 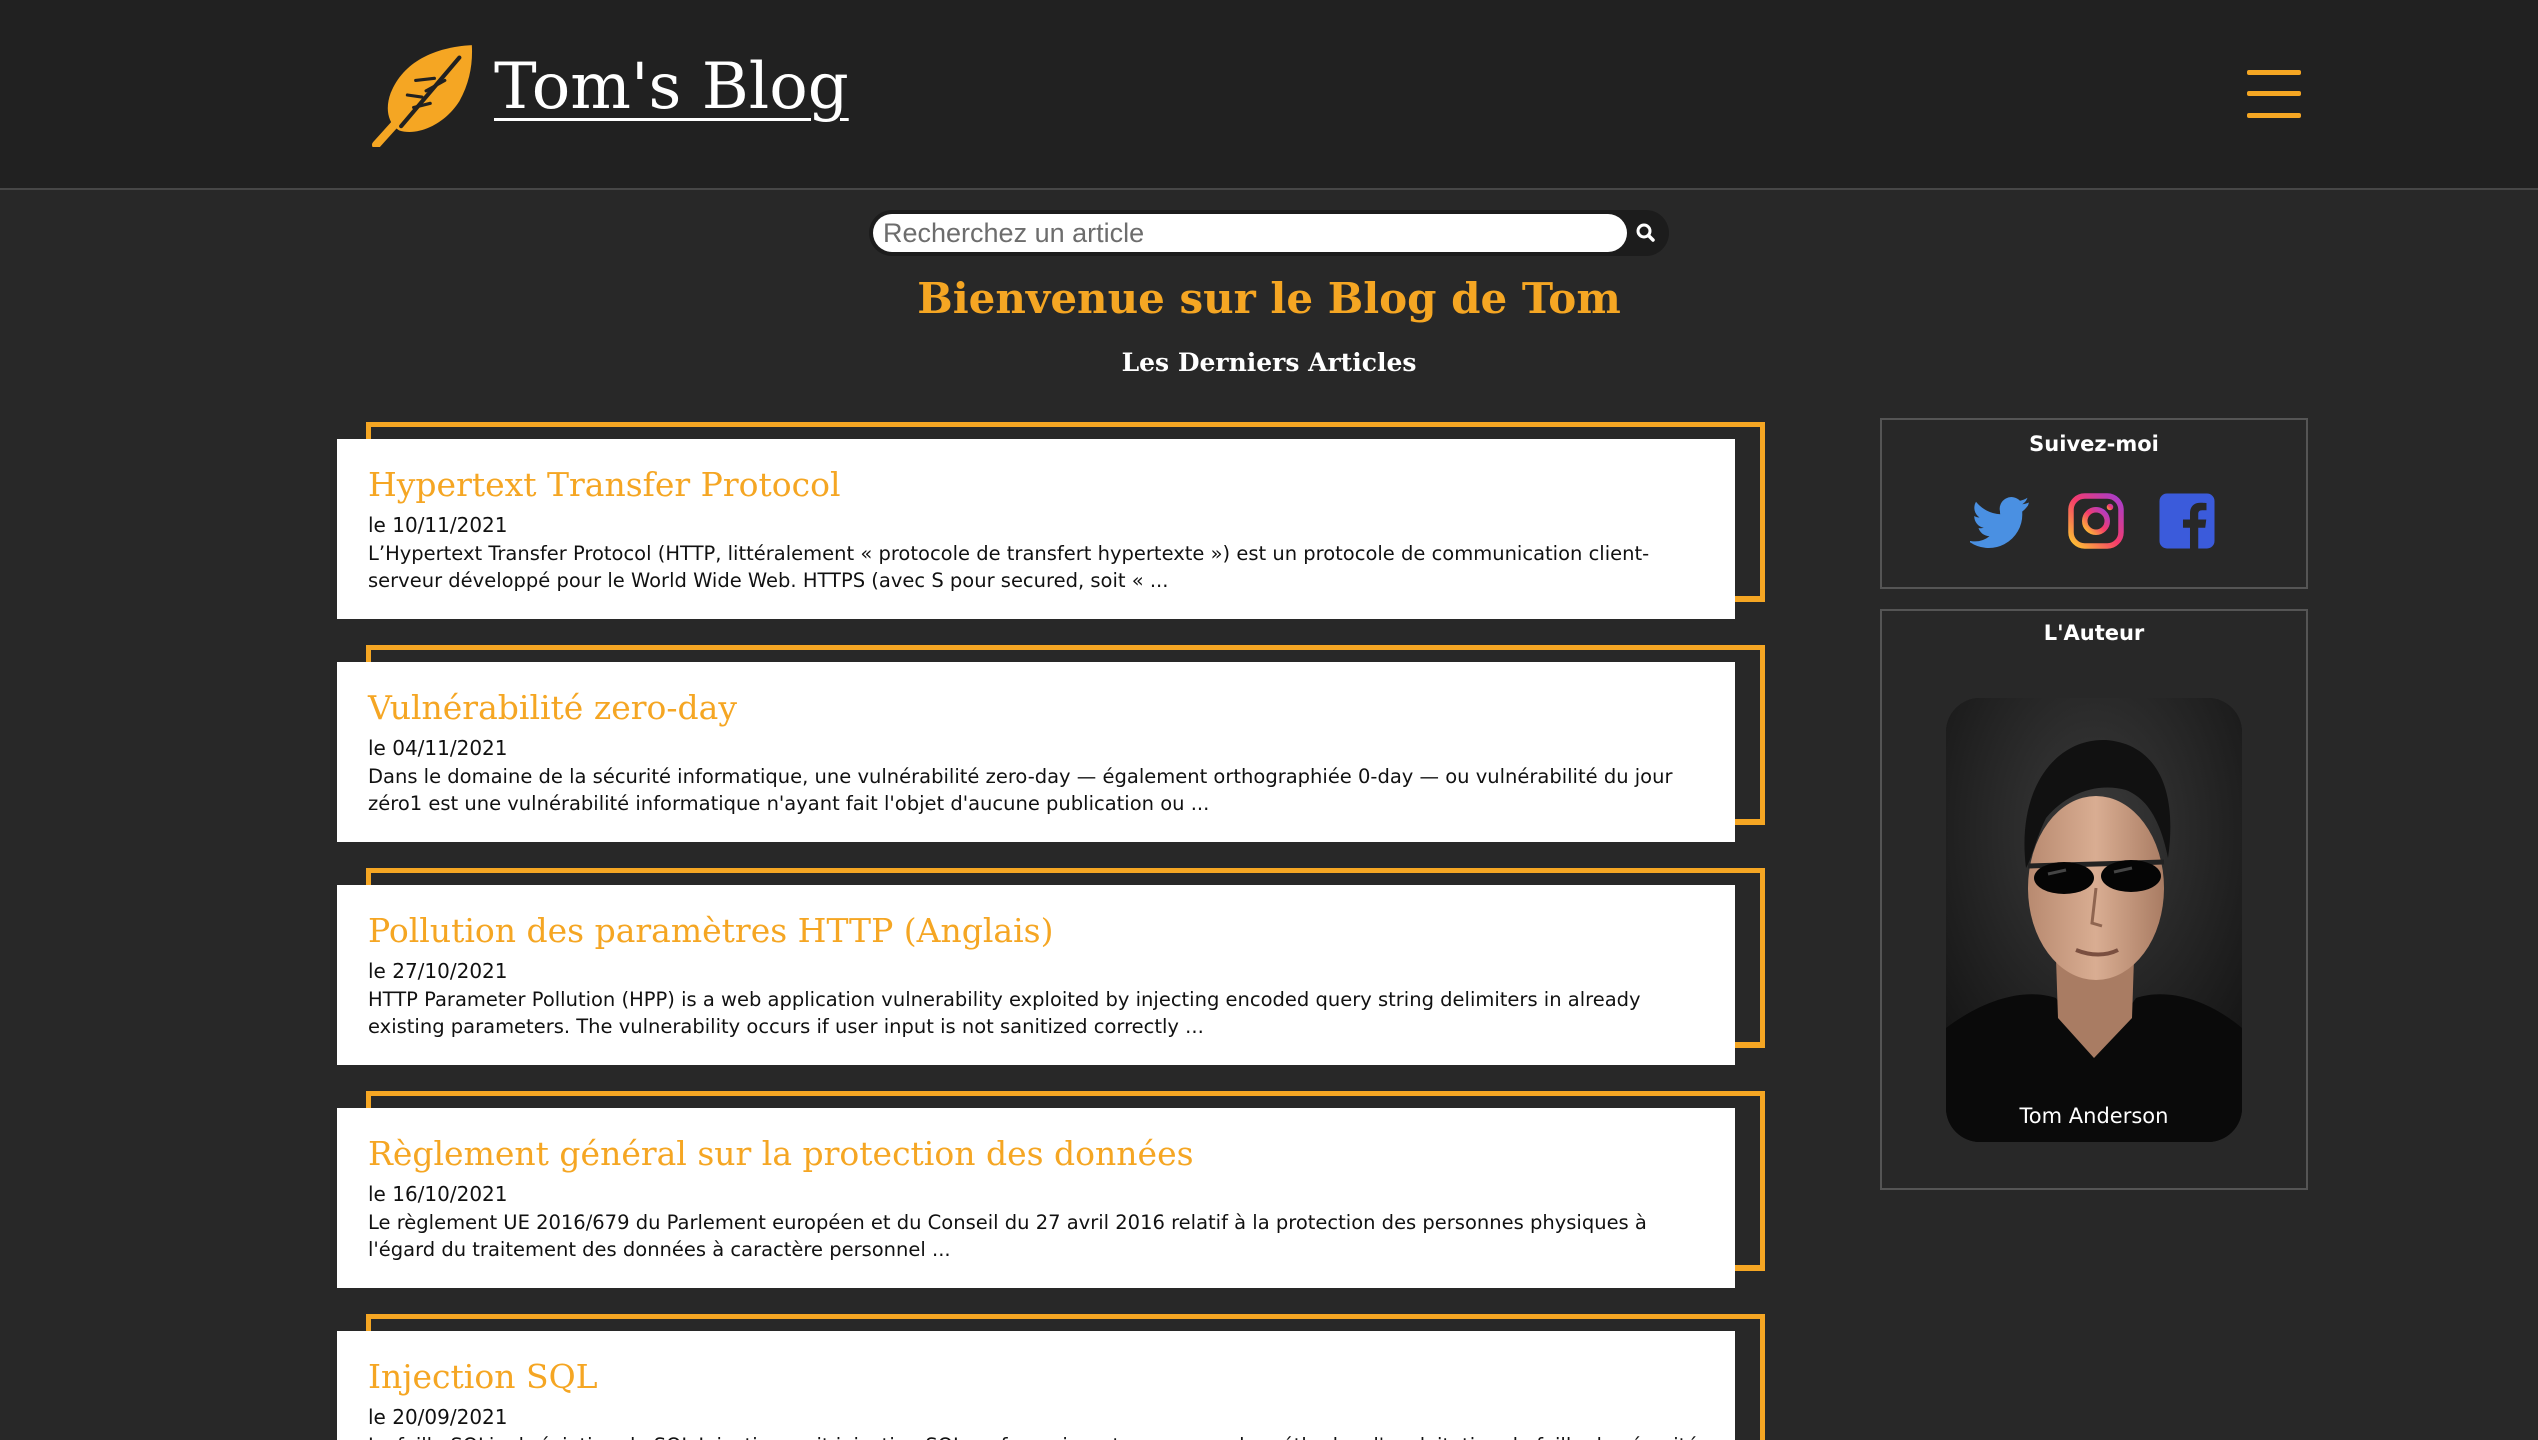 I want to click on search-input, so click(x=1250, y=233).